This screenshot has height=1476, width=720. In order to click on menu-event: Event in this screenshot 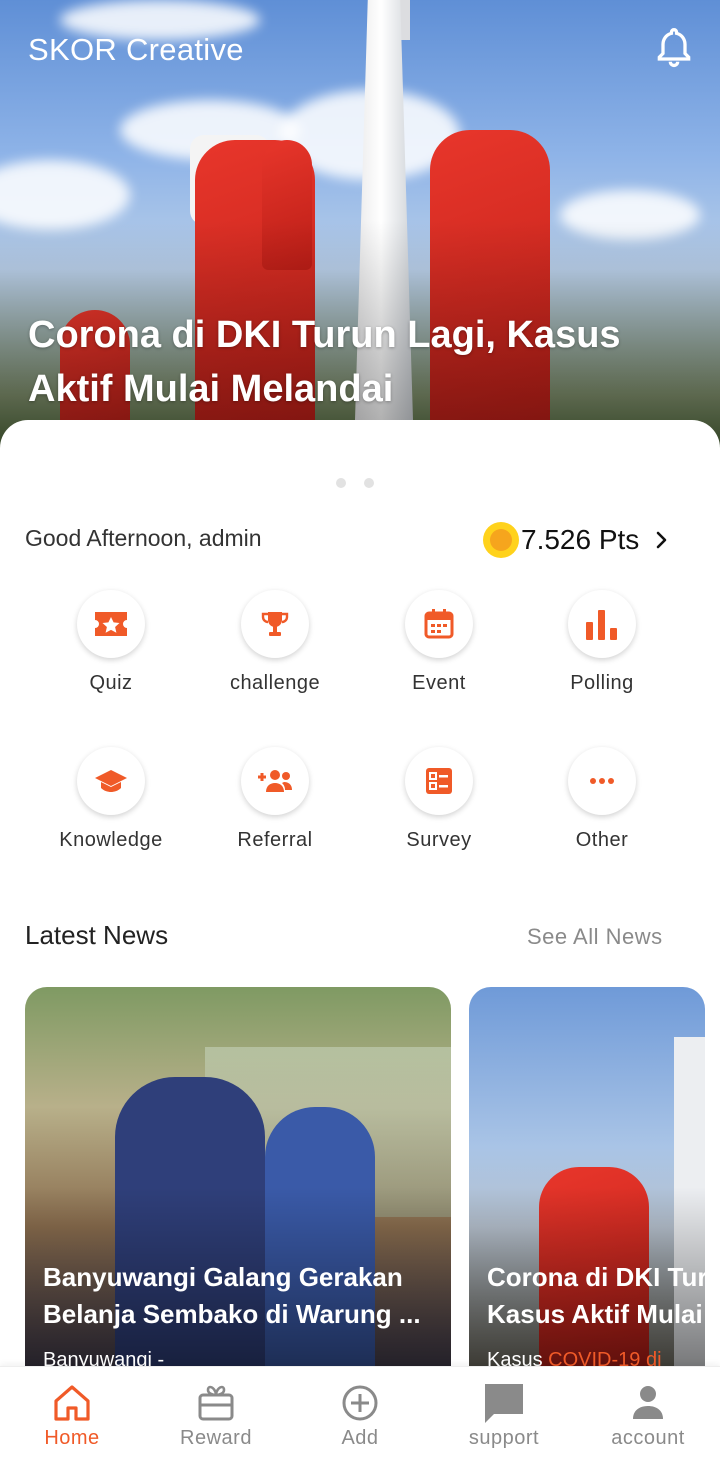, I will do `click(439, 642)`.